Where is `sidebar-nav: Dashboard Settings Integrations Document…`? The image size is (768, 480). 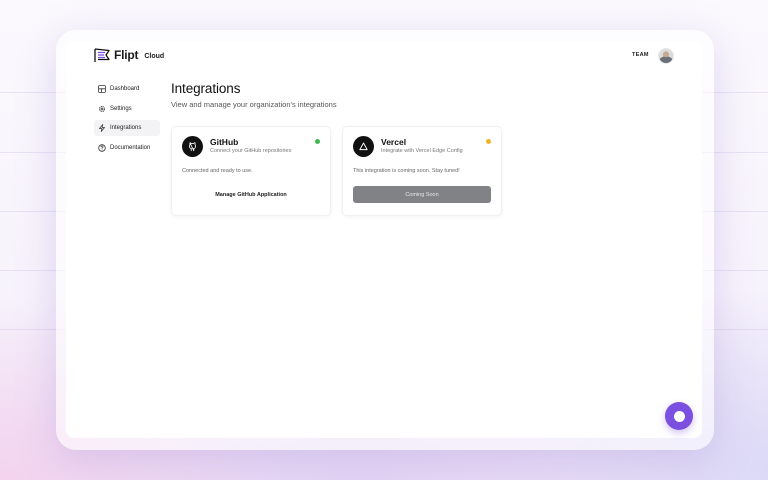
sidebar-nav: Dashboard Settings Integrations Document… is located at coordinates (127, 120).